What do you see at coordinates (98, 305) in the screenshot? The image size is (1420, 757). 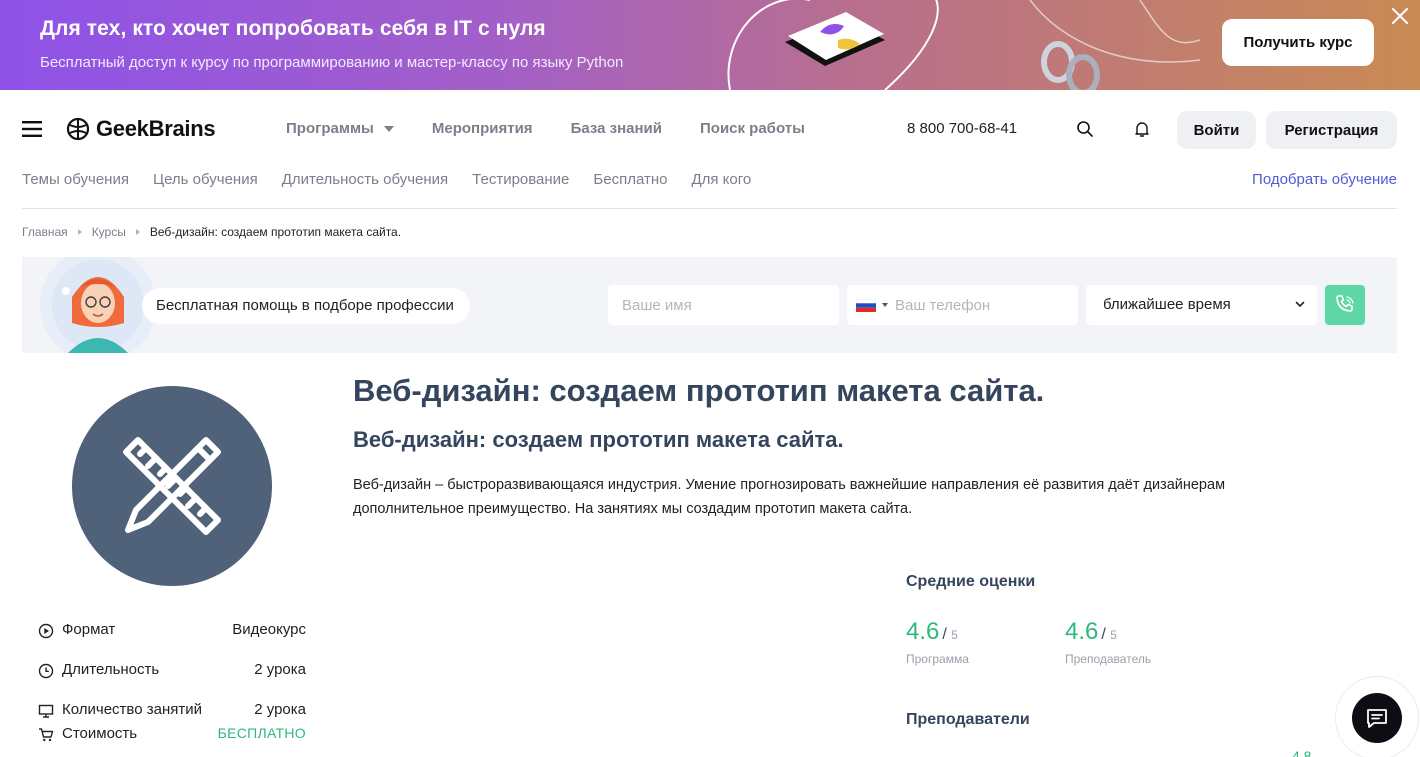 I see `consultant-avatar` at bounding box center [98, 305].